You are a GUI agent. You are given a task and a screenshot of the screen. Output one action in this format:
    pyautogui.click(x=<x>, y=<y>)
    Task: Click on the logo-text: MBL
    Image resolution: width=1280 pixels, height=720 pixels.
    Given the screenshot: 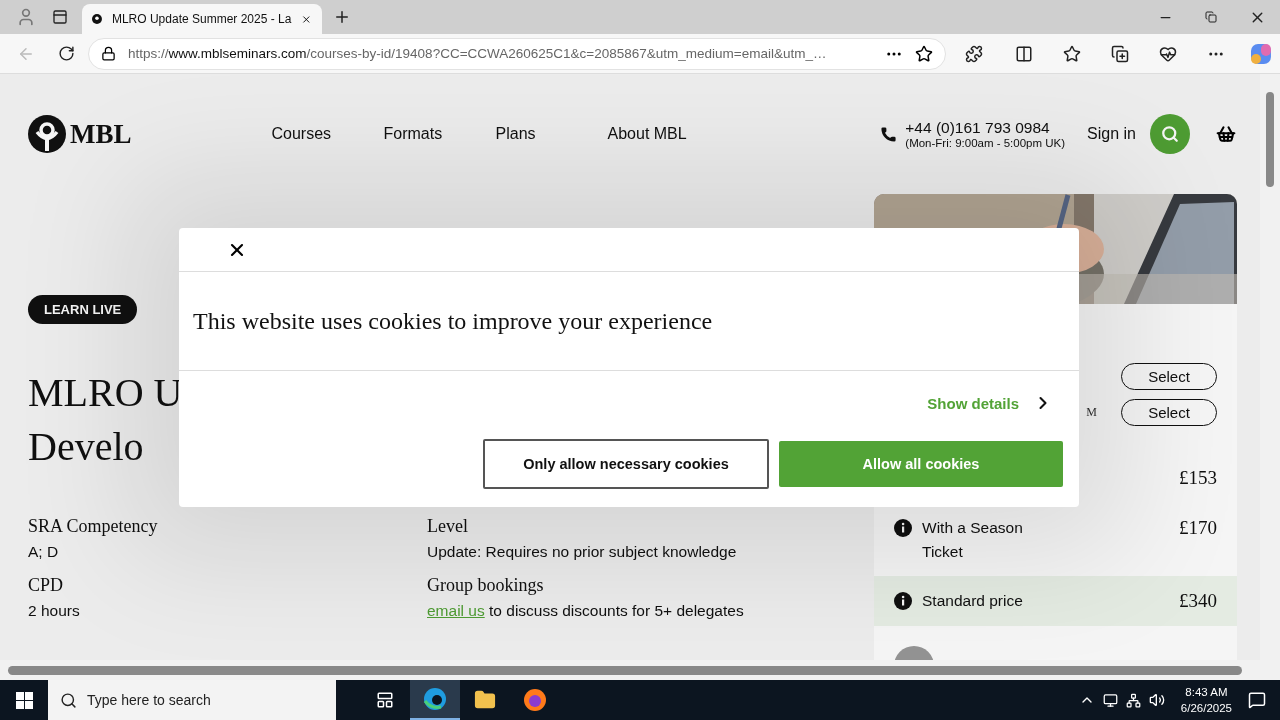 What is the action you would take?
    pyautogui.click(x=101, y=134)
    